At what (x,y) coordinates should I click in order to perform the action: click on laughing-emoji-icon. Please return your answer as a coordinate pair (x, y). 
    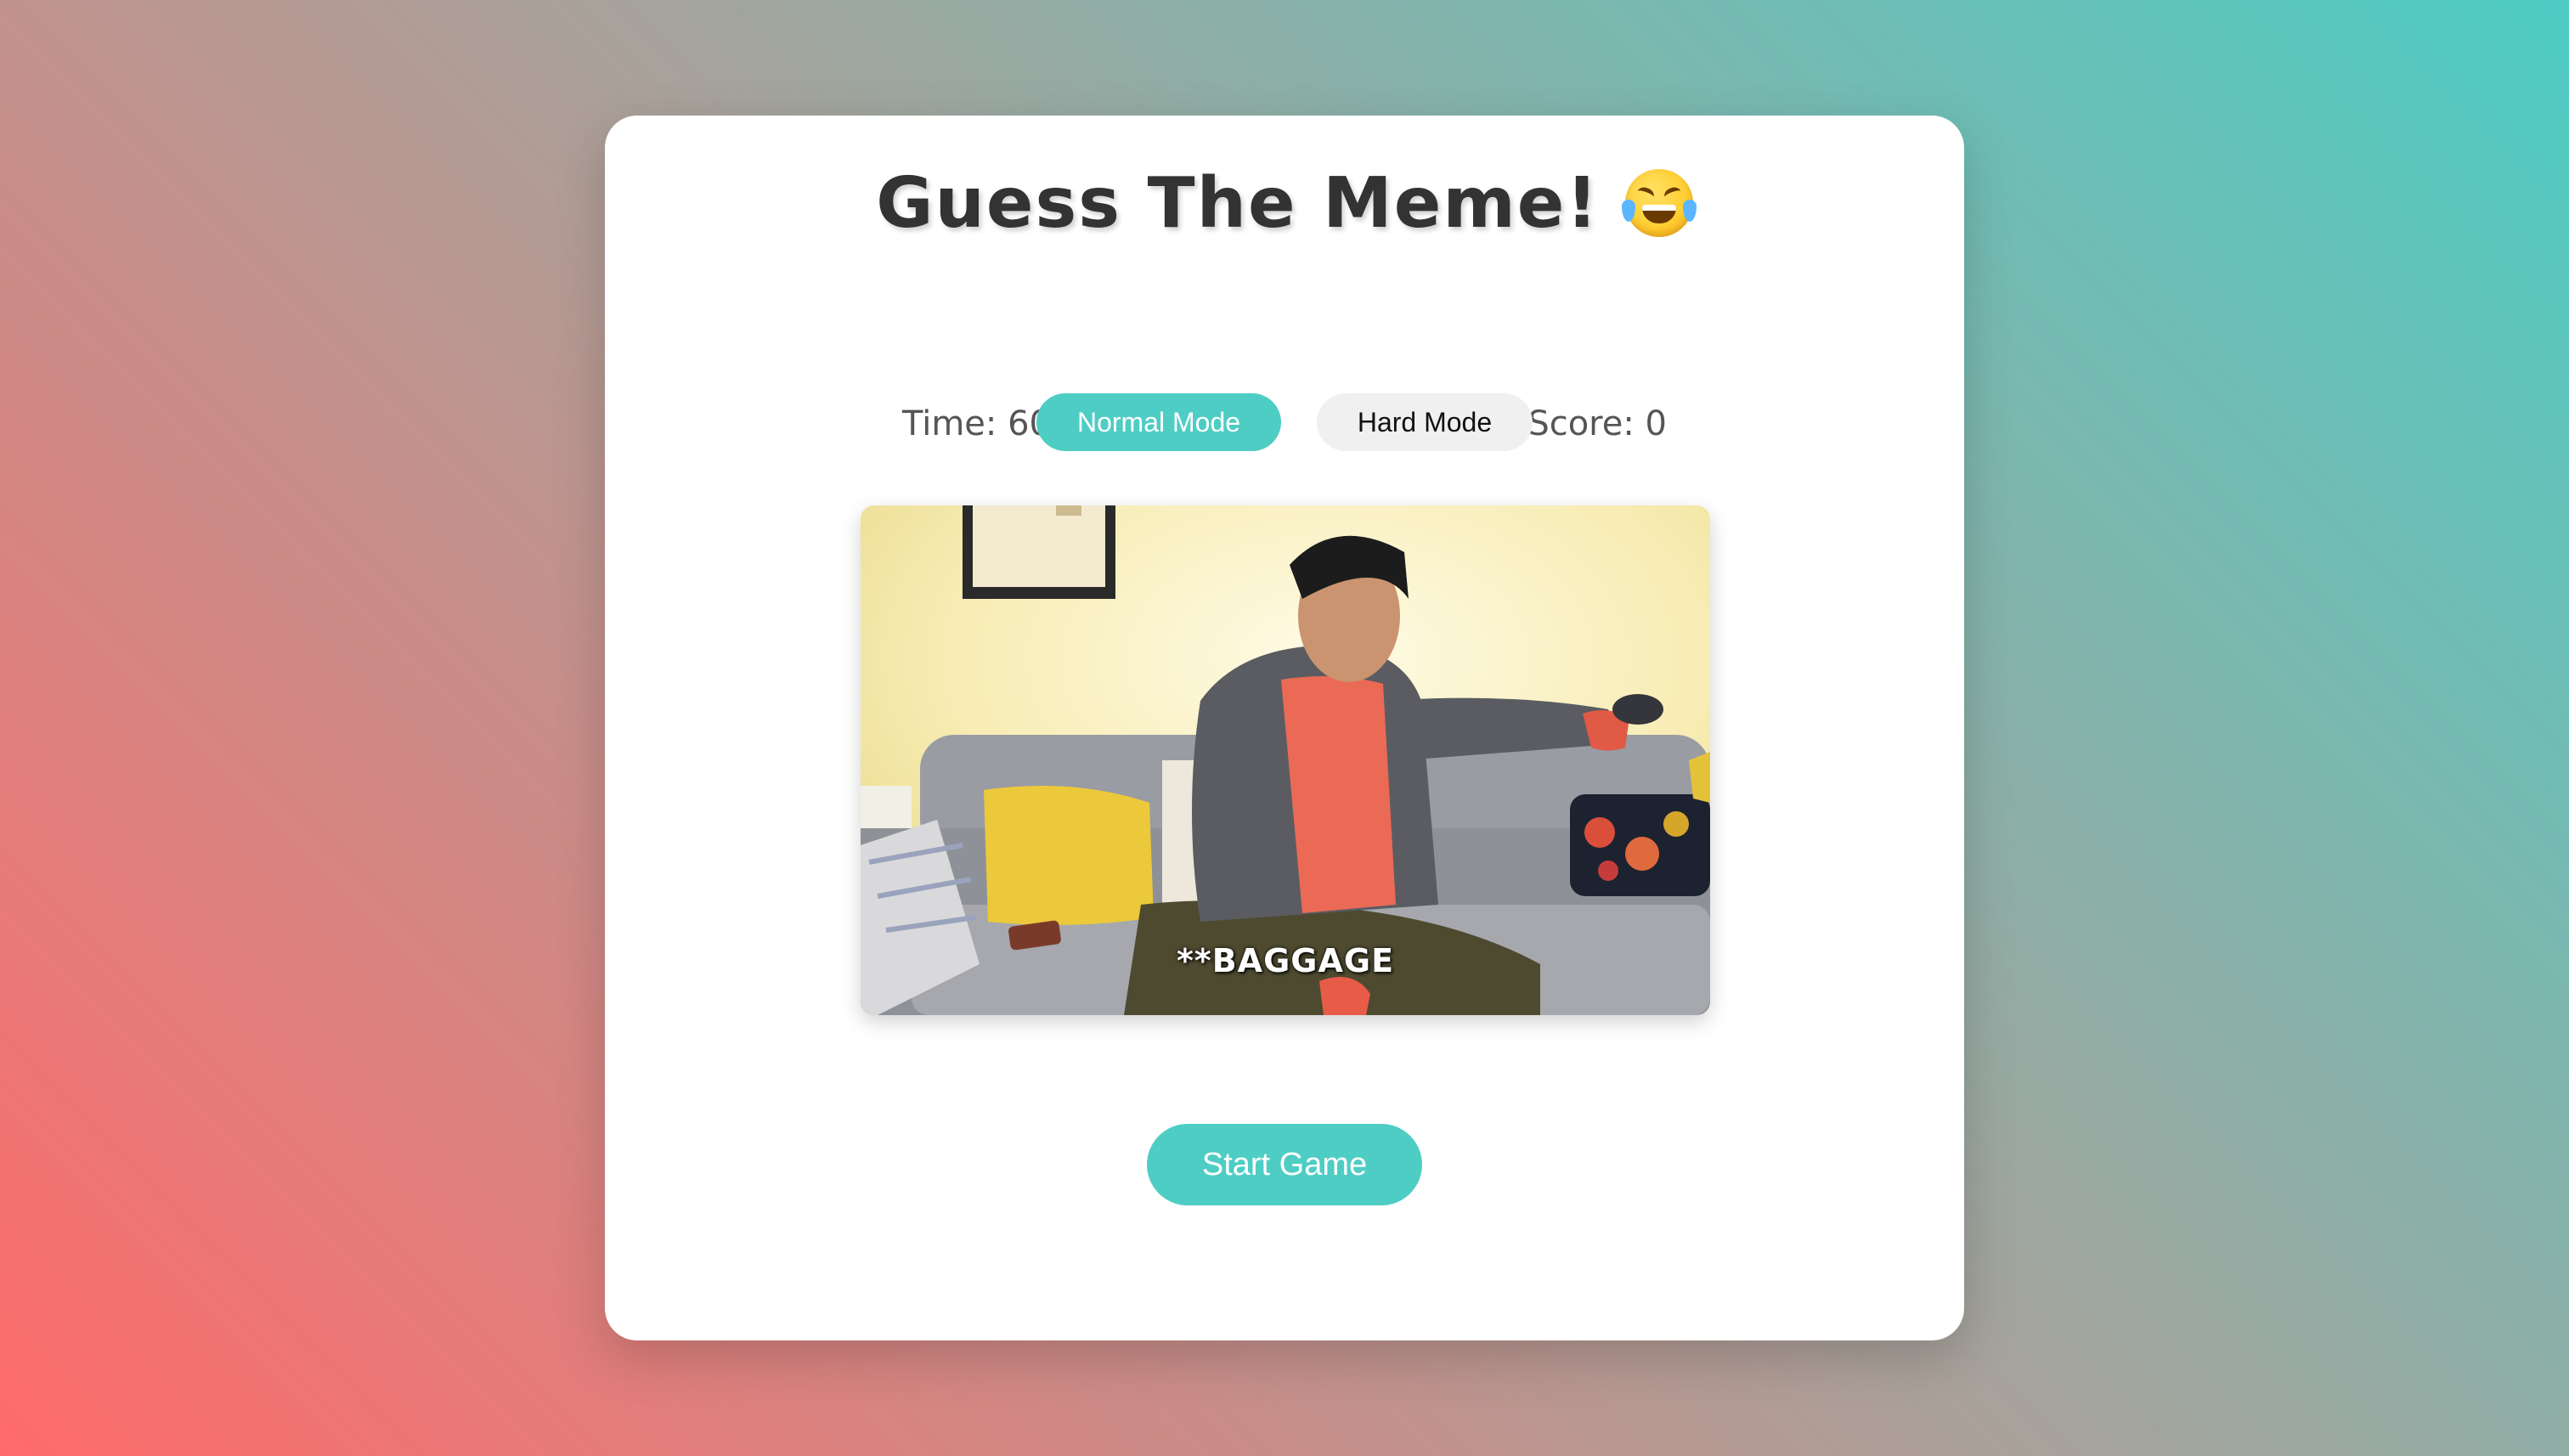
    Looking at the image, I should click on (1659, 208).